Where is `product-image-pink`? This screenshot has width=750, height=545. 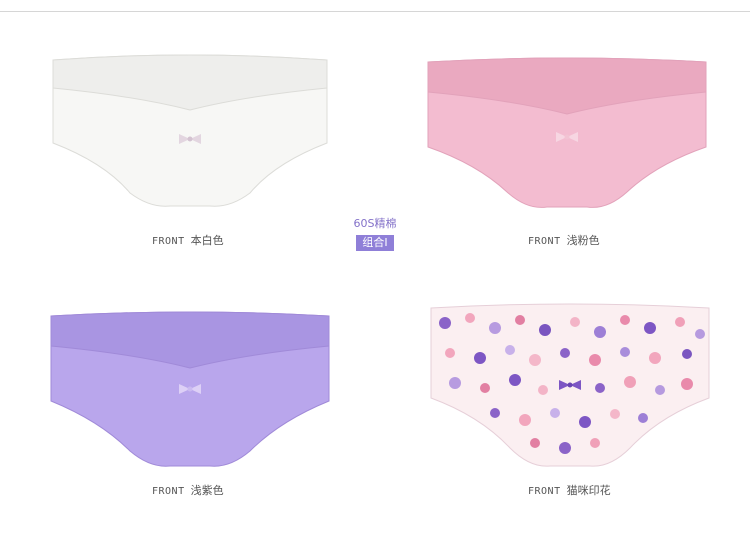
product-image-pink is located at coordinates (567, 134).